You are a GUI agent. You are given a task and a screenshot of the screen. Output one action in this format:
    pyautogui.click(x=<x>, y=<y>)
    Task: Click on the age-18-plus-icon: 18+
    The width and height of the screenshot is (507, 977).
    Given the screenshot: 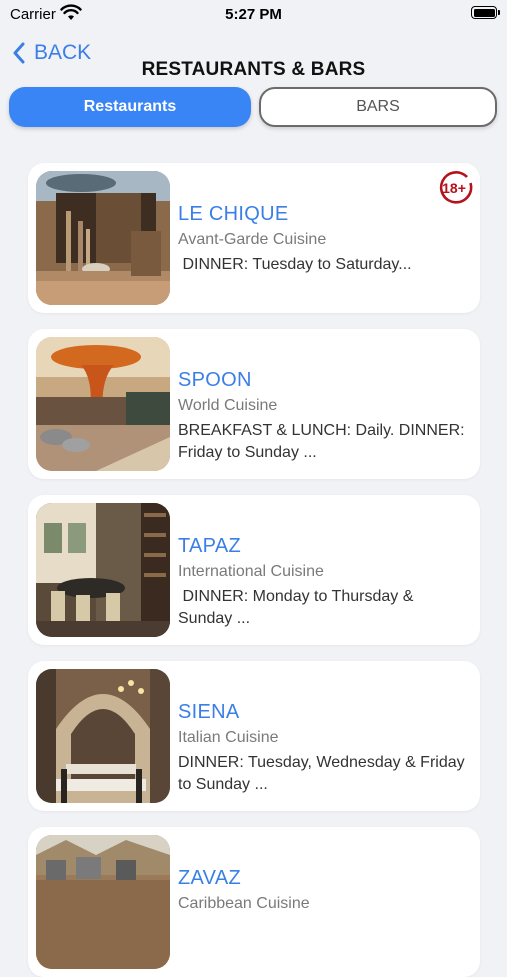 What is the action you would take?
    pyautogui.click(x=456, y=187)
    